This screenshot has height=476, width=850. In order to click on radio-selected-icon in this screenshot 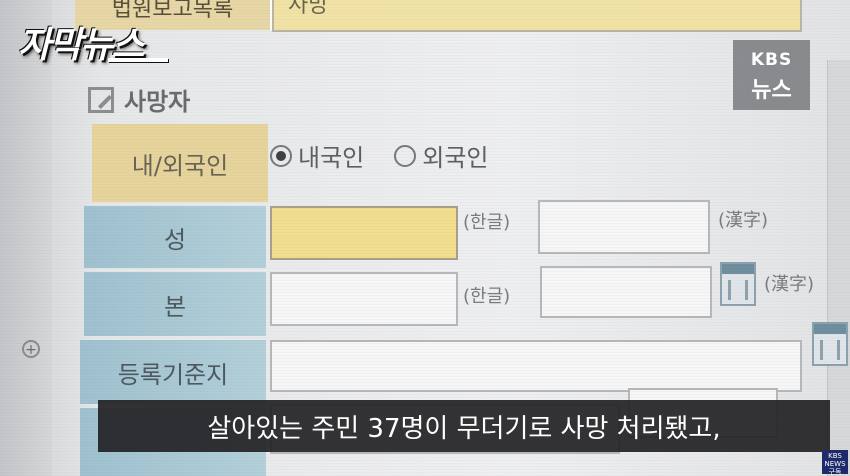, I will do `click(281, 155)`.